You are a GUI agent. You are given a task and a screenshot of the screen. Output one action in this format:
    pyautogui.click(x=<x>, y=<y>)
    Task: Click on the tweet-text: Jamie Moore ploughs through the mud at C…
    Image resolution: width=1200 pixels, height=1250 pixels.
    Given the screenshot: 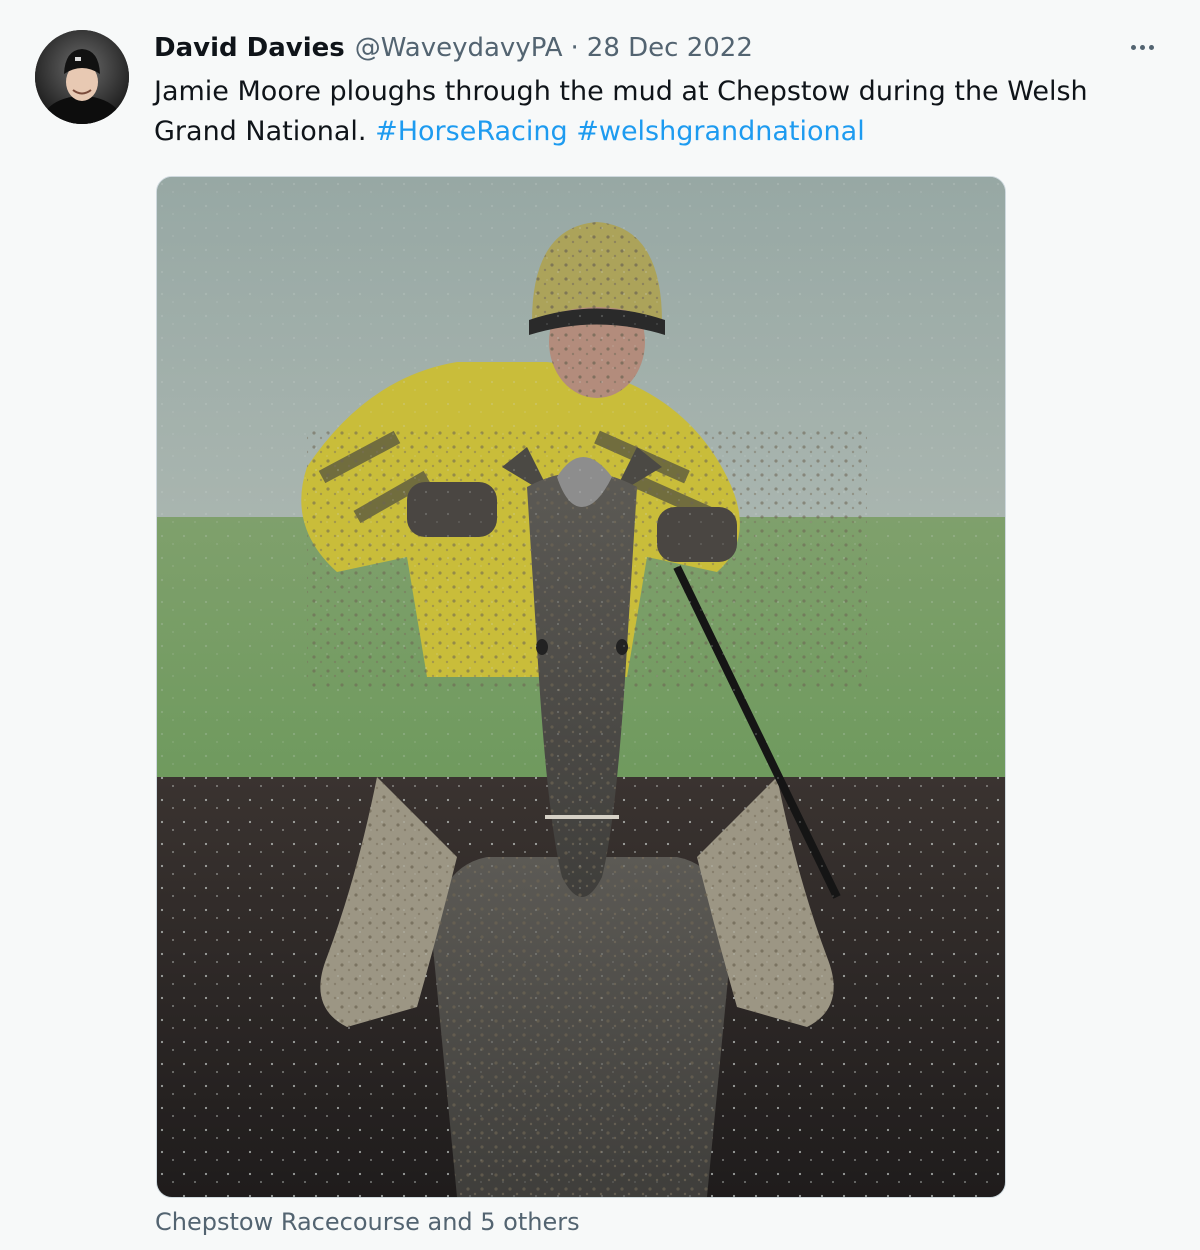 What is the action you would take?
    pyautogui.click(x=664, y=112)
    